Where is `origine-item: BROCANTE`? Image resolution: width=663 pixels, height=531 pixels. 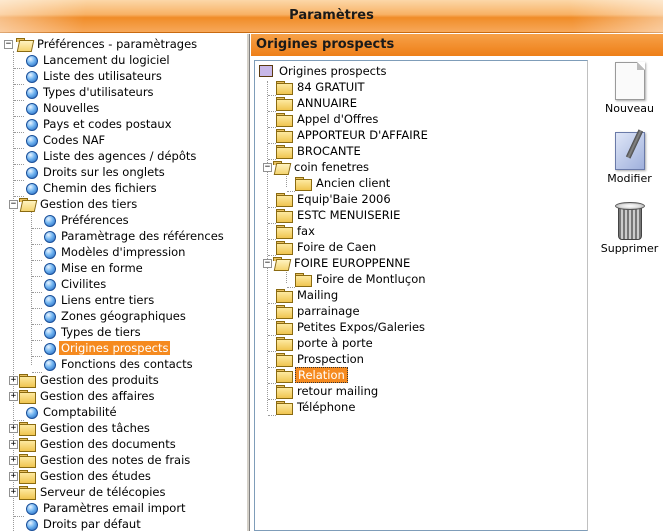 origine-item: BROCANTE is located at coordinates (315, 151).